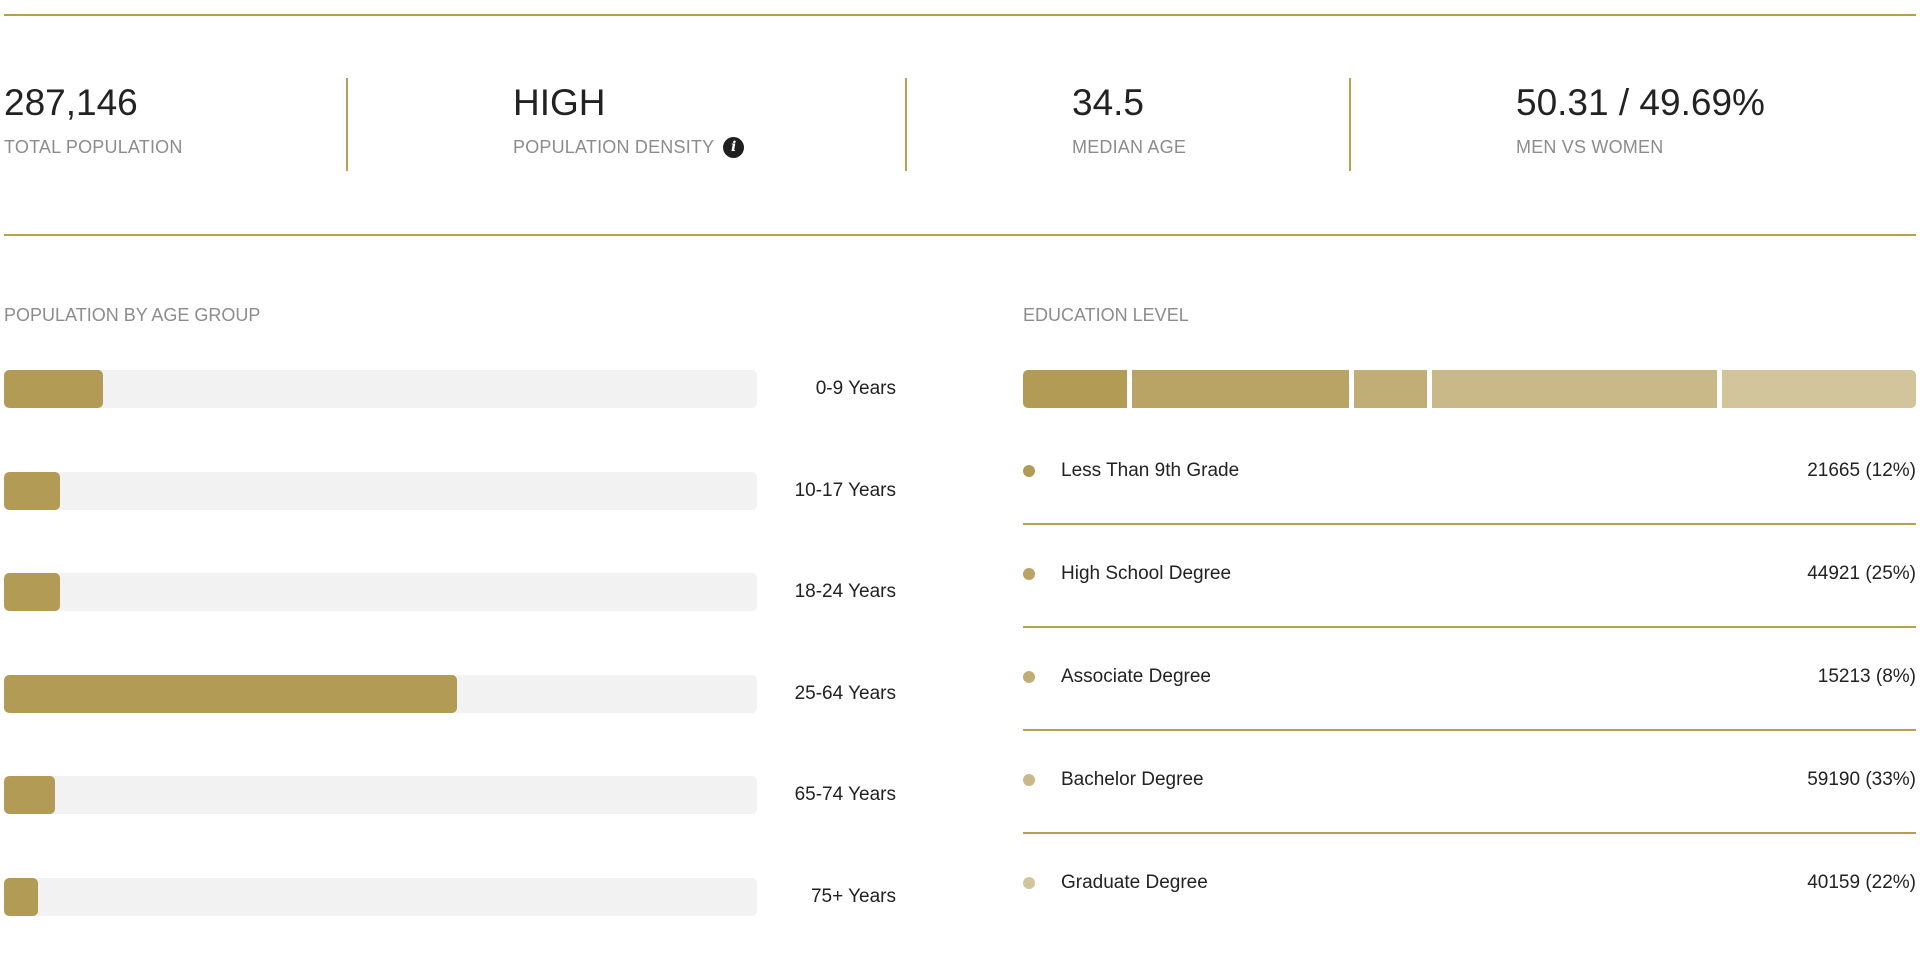 This screenshot has width=1920, height=954. I want to click on education-list-item: Associate Degree 15213 (8%), so click(1469, 677).